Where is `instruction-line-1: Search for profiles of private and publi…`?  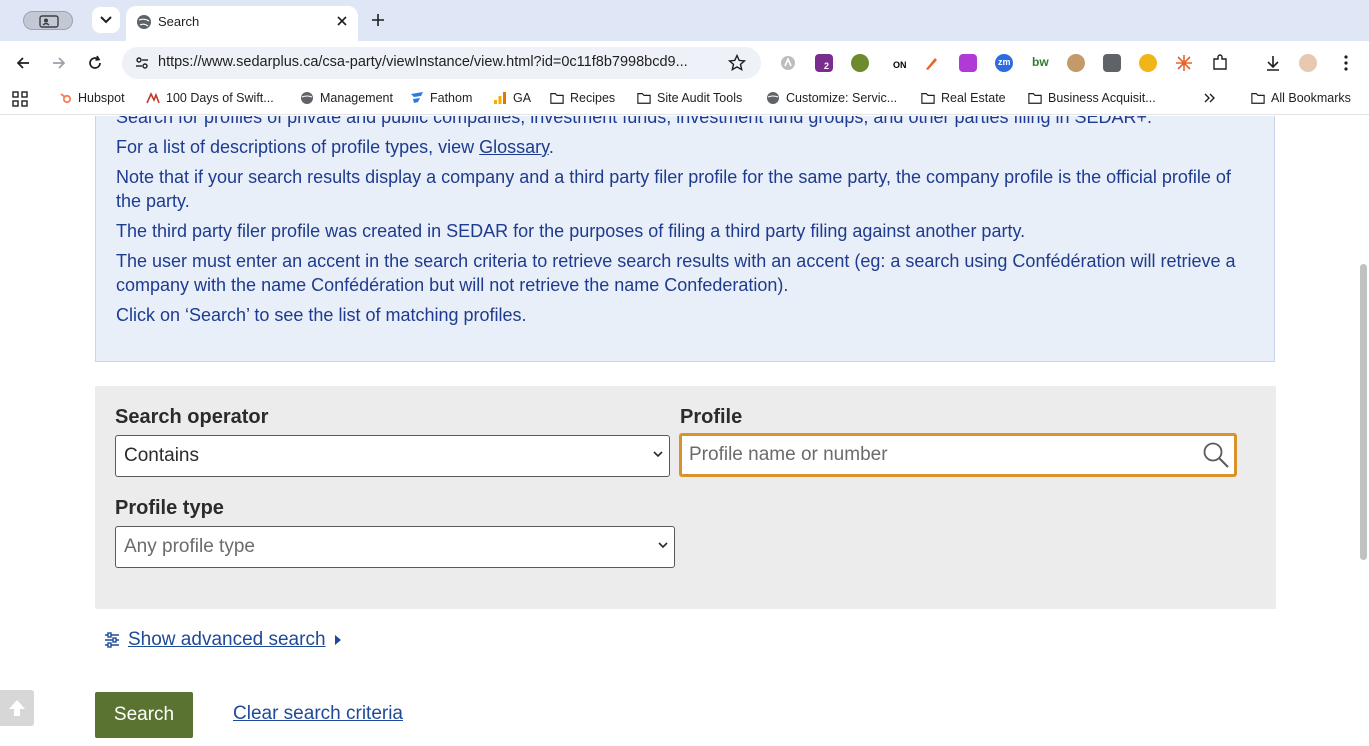
instruction-line-1: Search for profiles of private and publi… is located at coordinates (634, 121).